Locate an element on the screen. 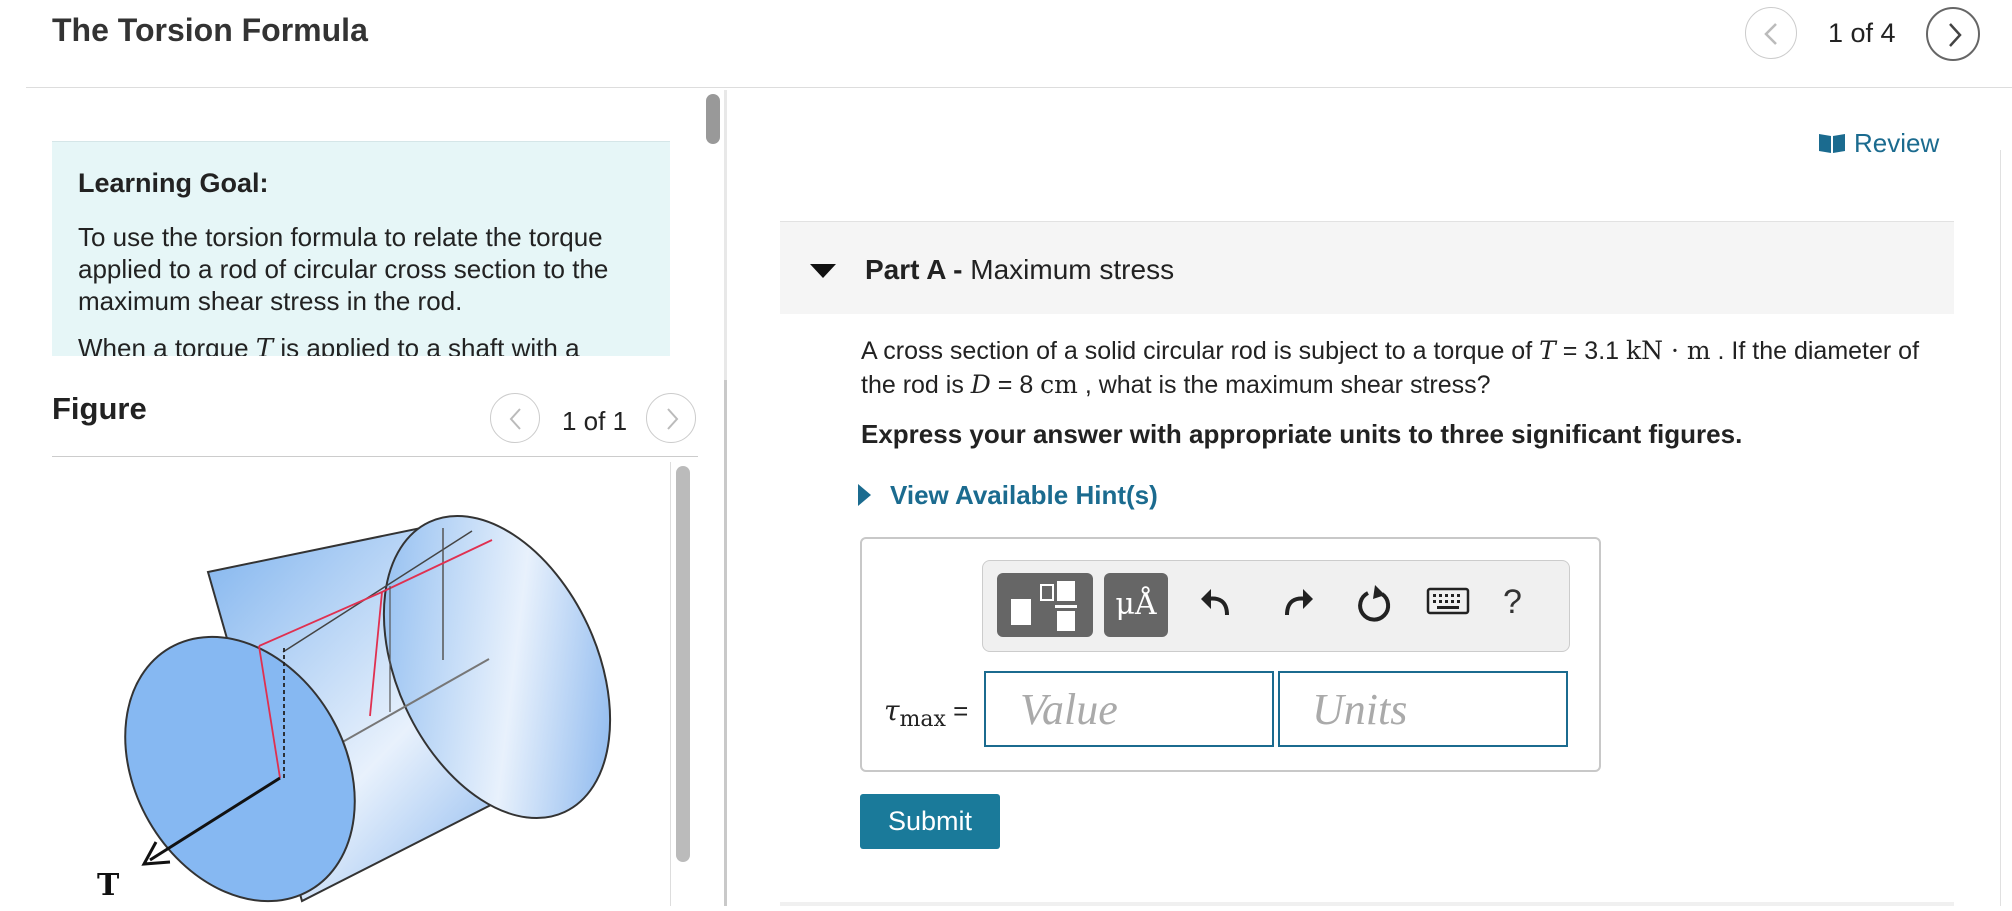 The width and height of the screenshot is (2012, 911). caret-right-icon is located at coordinates (864, 495).